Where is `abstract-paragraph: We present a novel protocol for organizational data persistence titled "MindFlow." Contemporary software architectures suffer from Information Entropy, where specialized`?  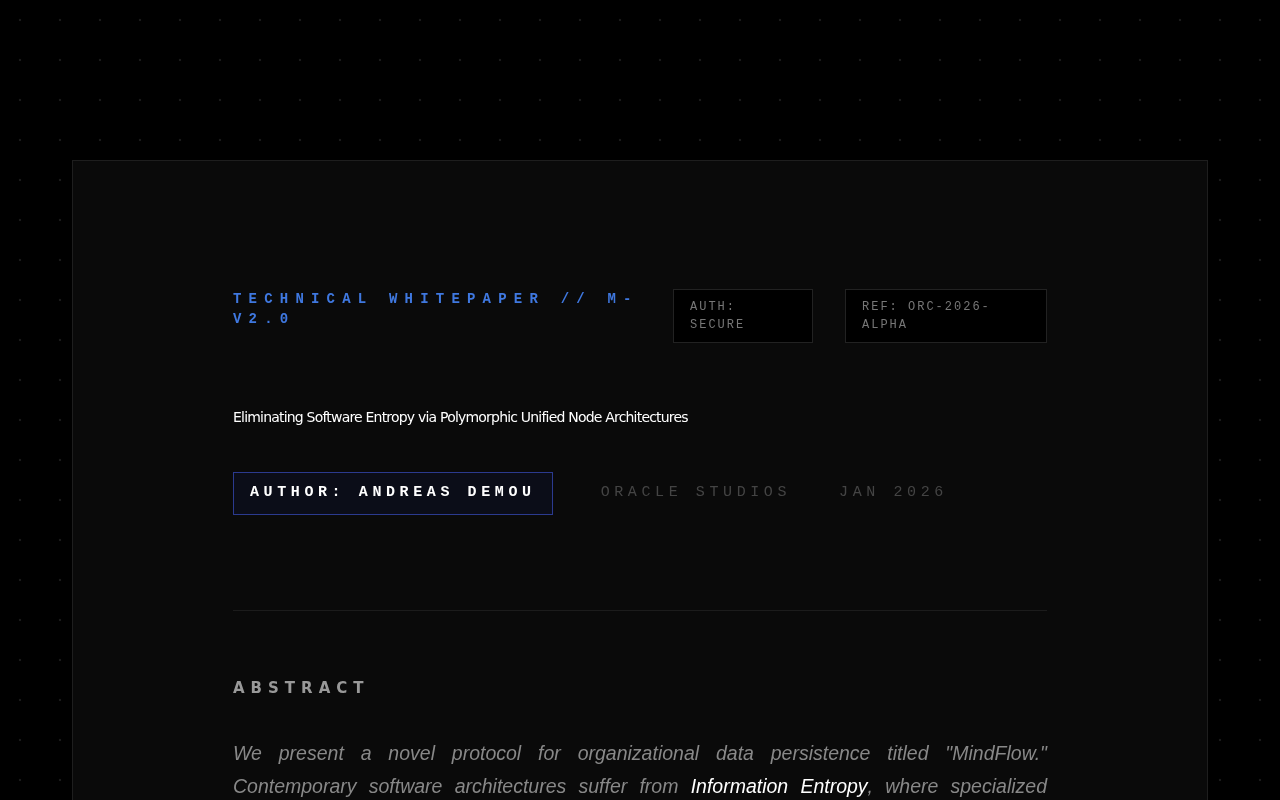 abstract-paragraph: We present a novel protocol for organizational data persistence titled "MindFlow." Contemporary software architectures suffer from Information Entropy, where specialized is located at coordinates (640, 770).